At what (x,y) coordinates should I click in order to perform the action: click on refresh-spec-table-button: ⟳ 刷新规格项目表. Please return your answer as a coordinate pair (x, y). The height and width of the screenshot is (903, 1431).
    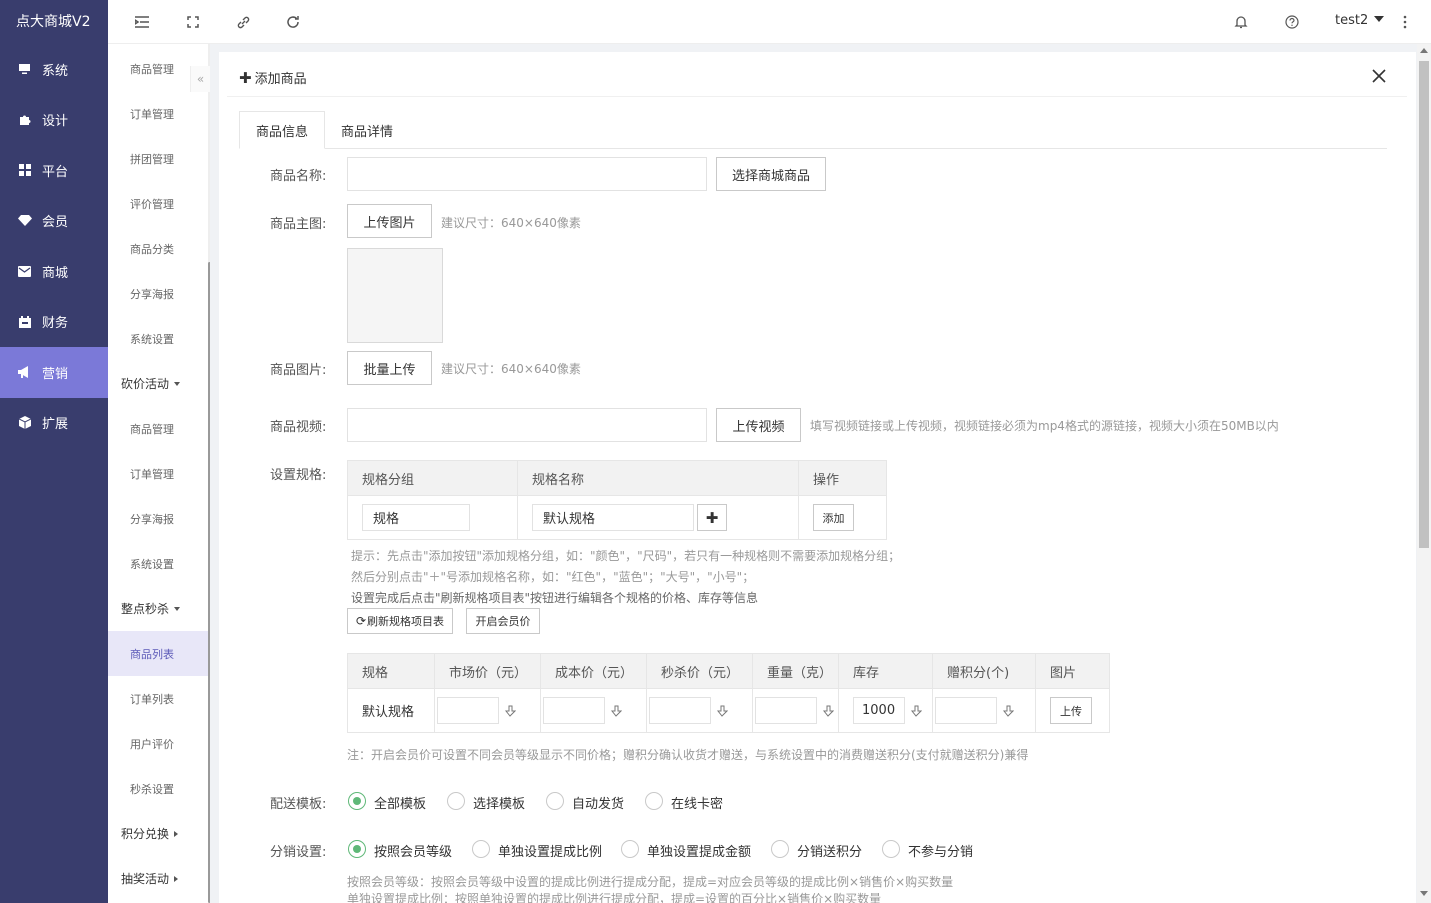
    Looking at the image, I should click on (400, 621).